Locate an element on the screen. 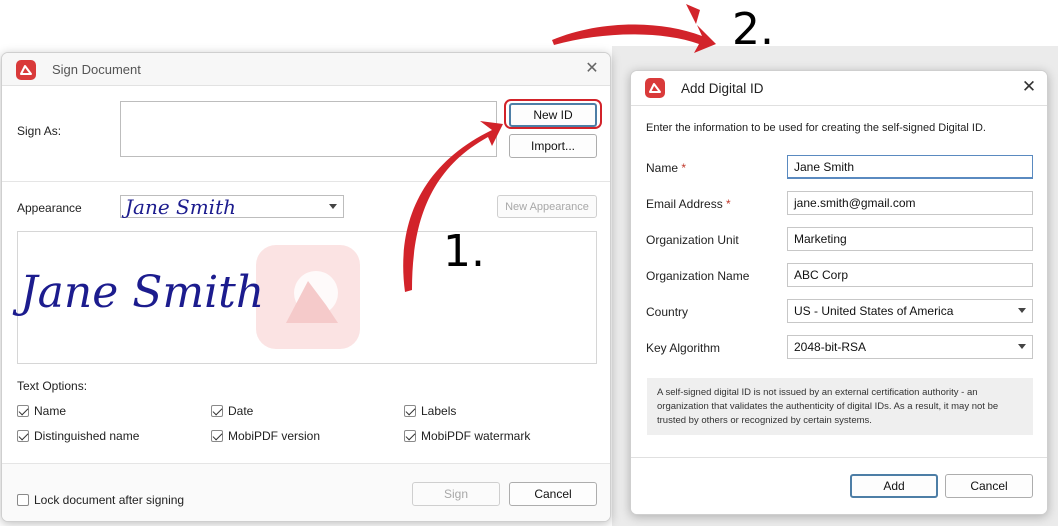 The height and width of the screenshot is (526, 1058). org-unit-label: Organization Unit is located at coordinates (692, 240).